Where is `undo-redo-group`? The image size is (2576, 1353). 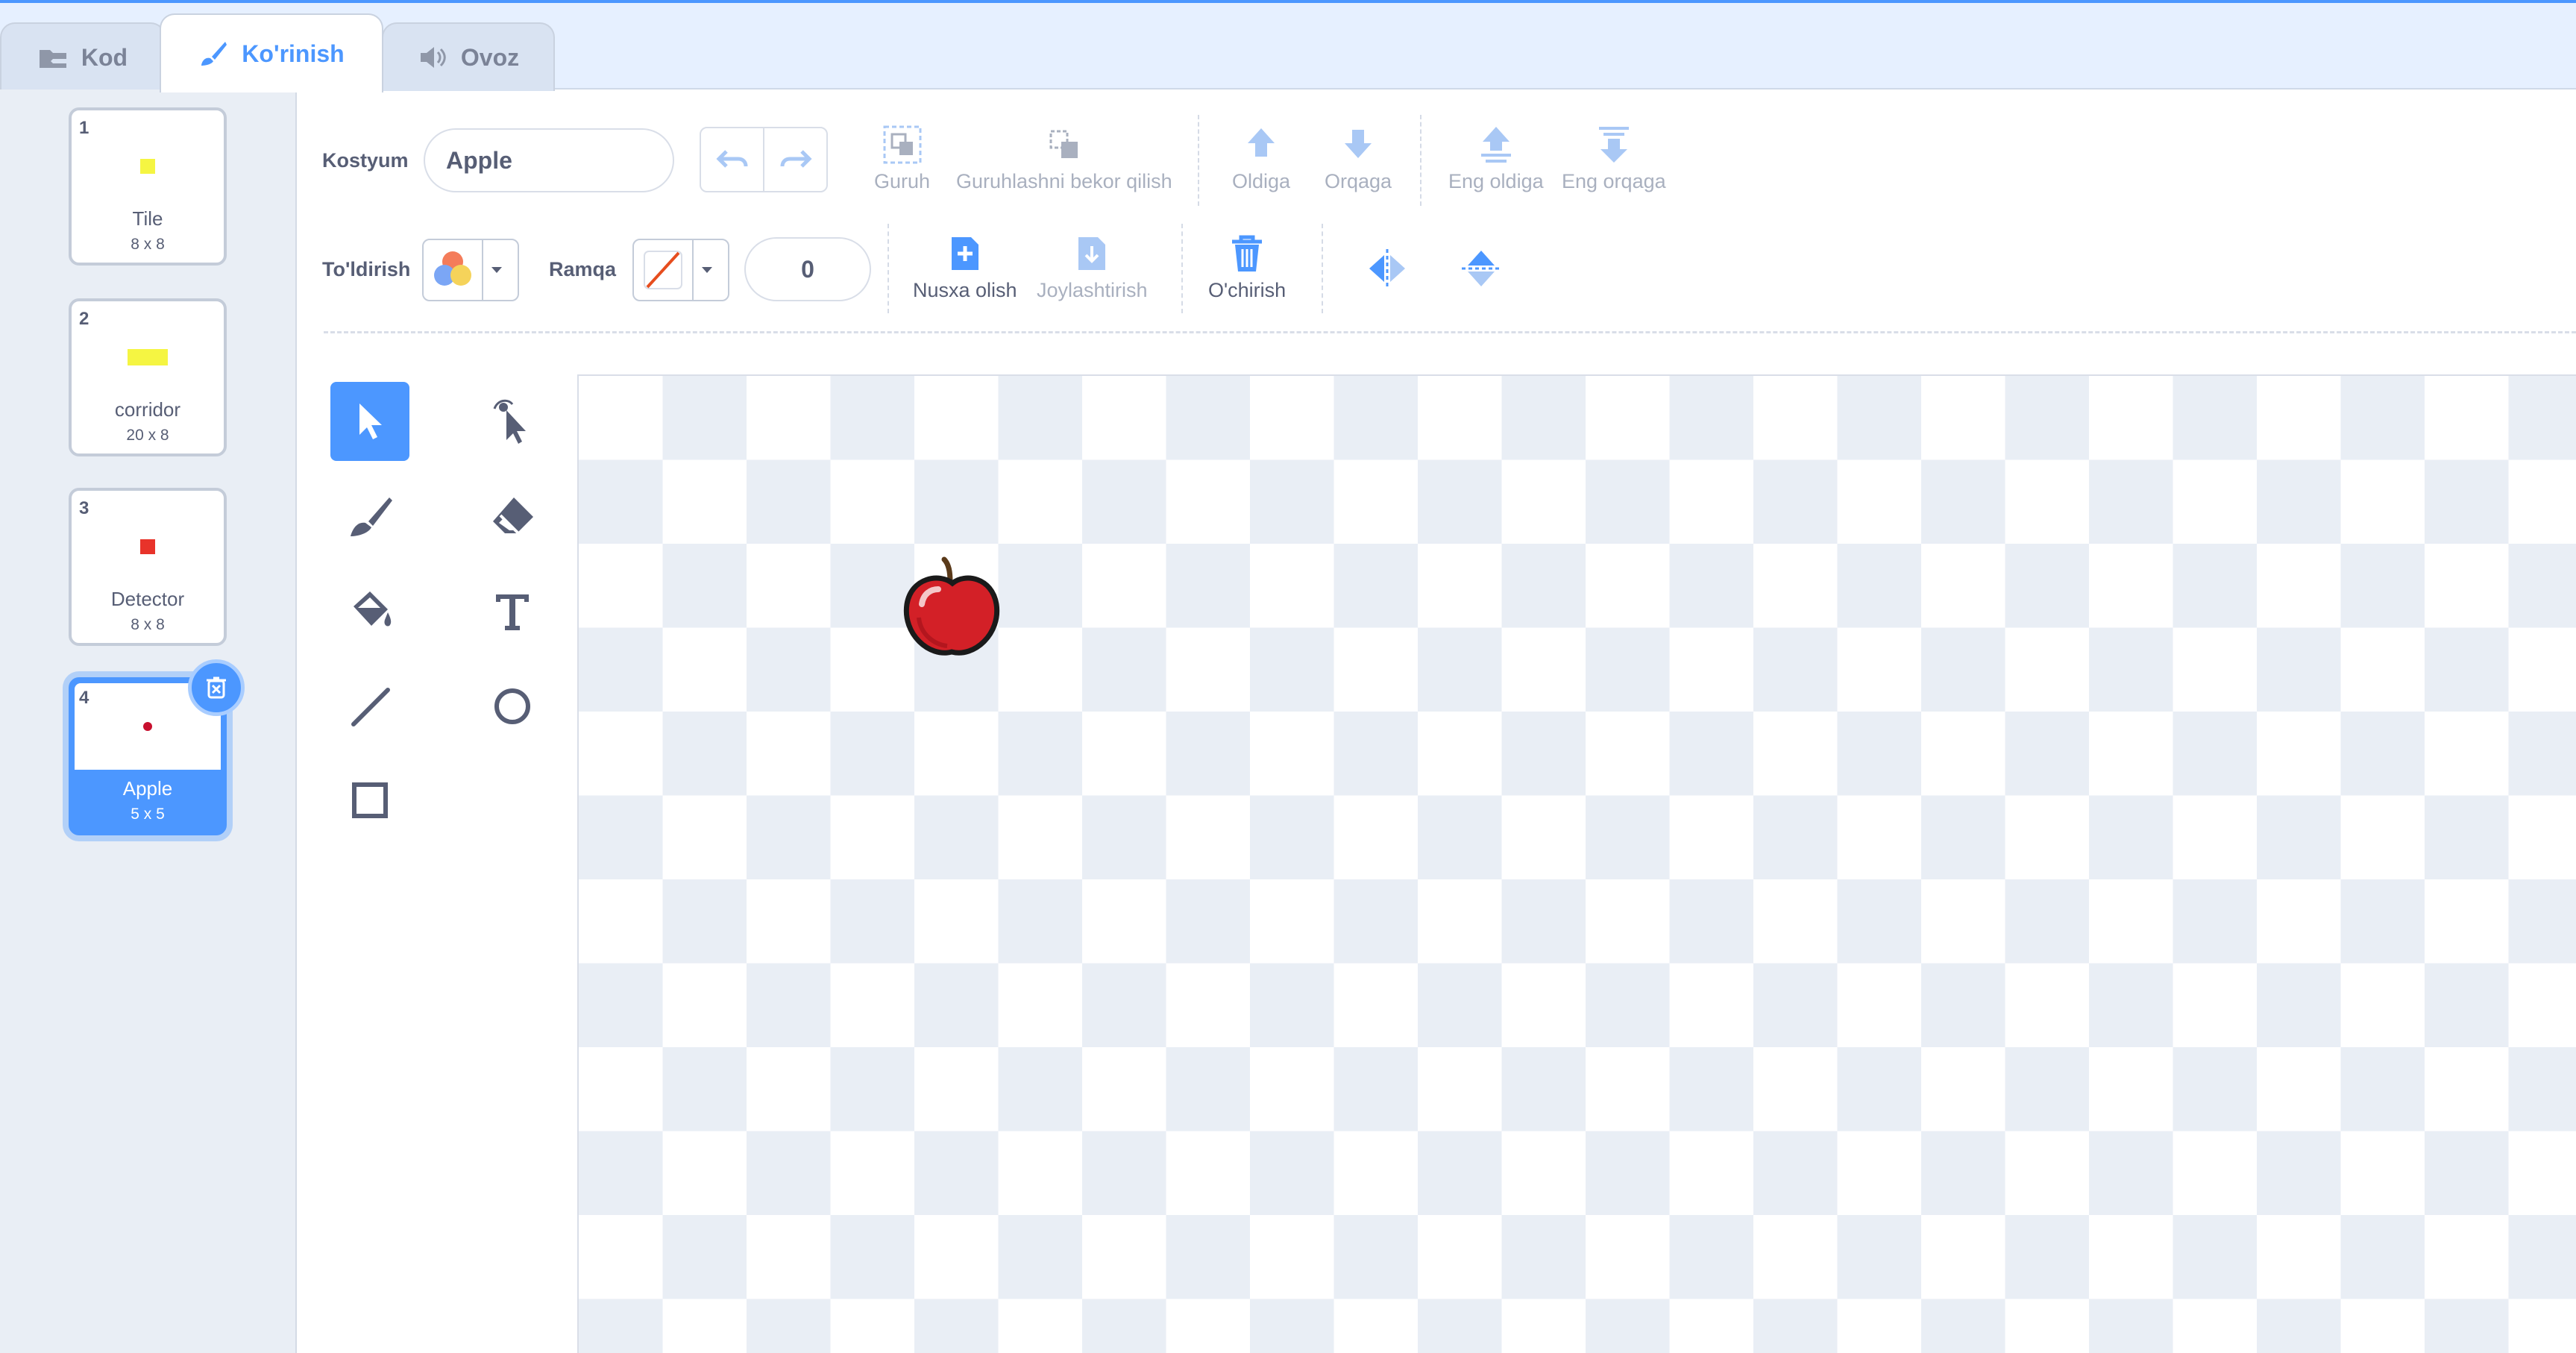
undo-redo-group is located at coordinates (764, 160).